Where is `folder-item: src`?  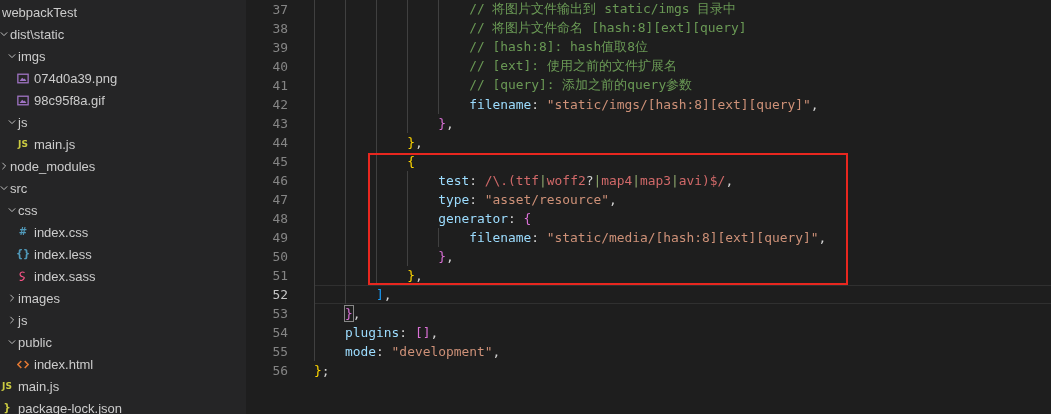
folder-item: src is located at coordinates (19, 188).